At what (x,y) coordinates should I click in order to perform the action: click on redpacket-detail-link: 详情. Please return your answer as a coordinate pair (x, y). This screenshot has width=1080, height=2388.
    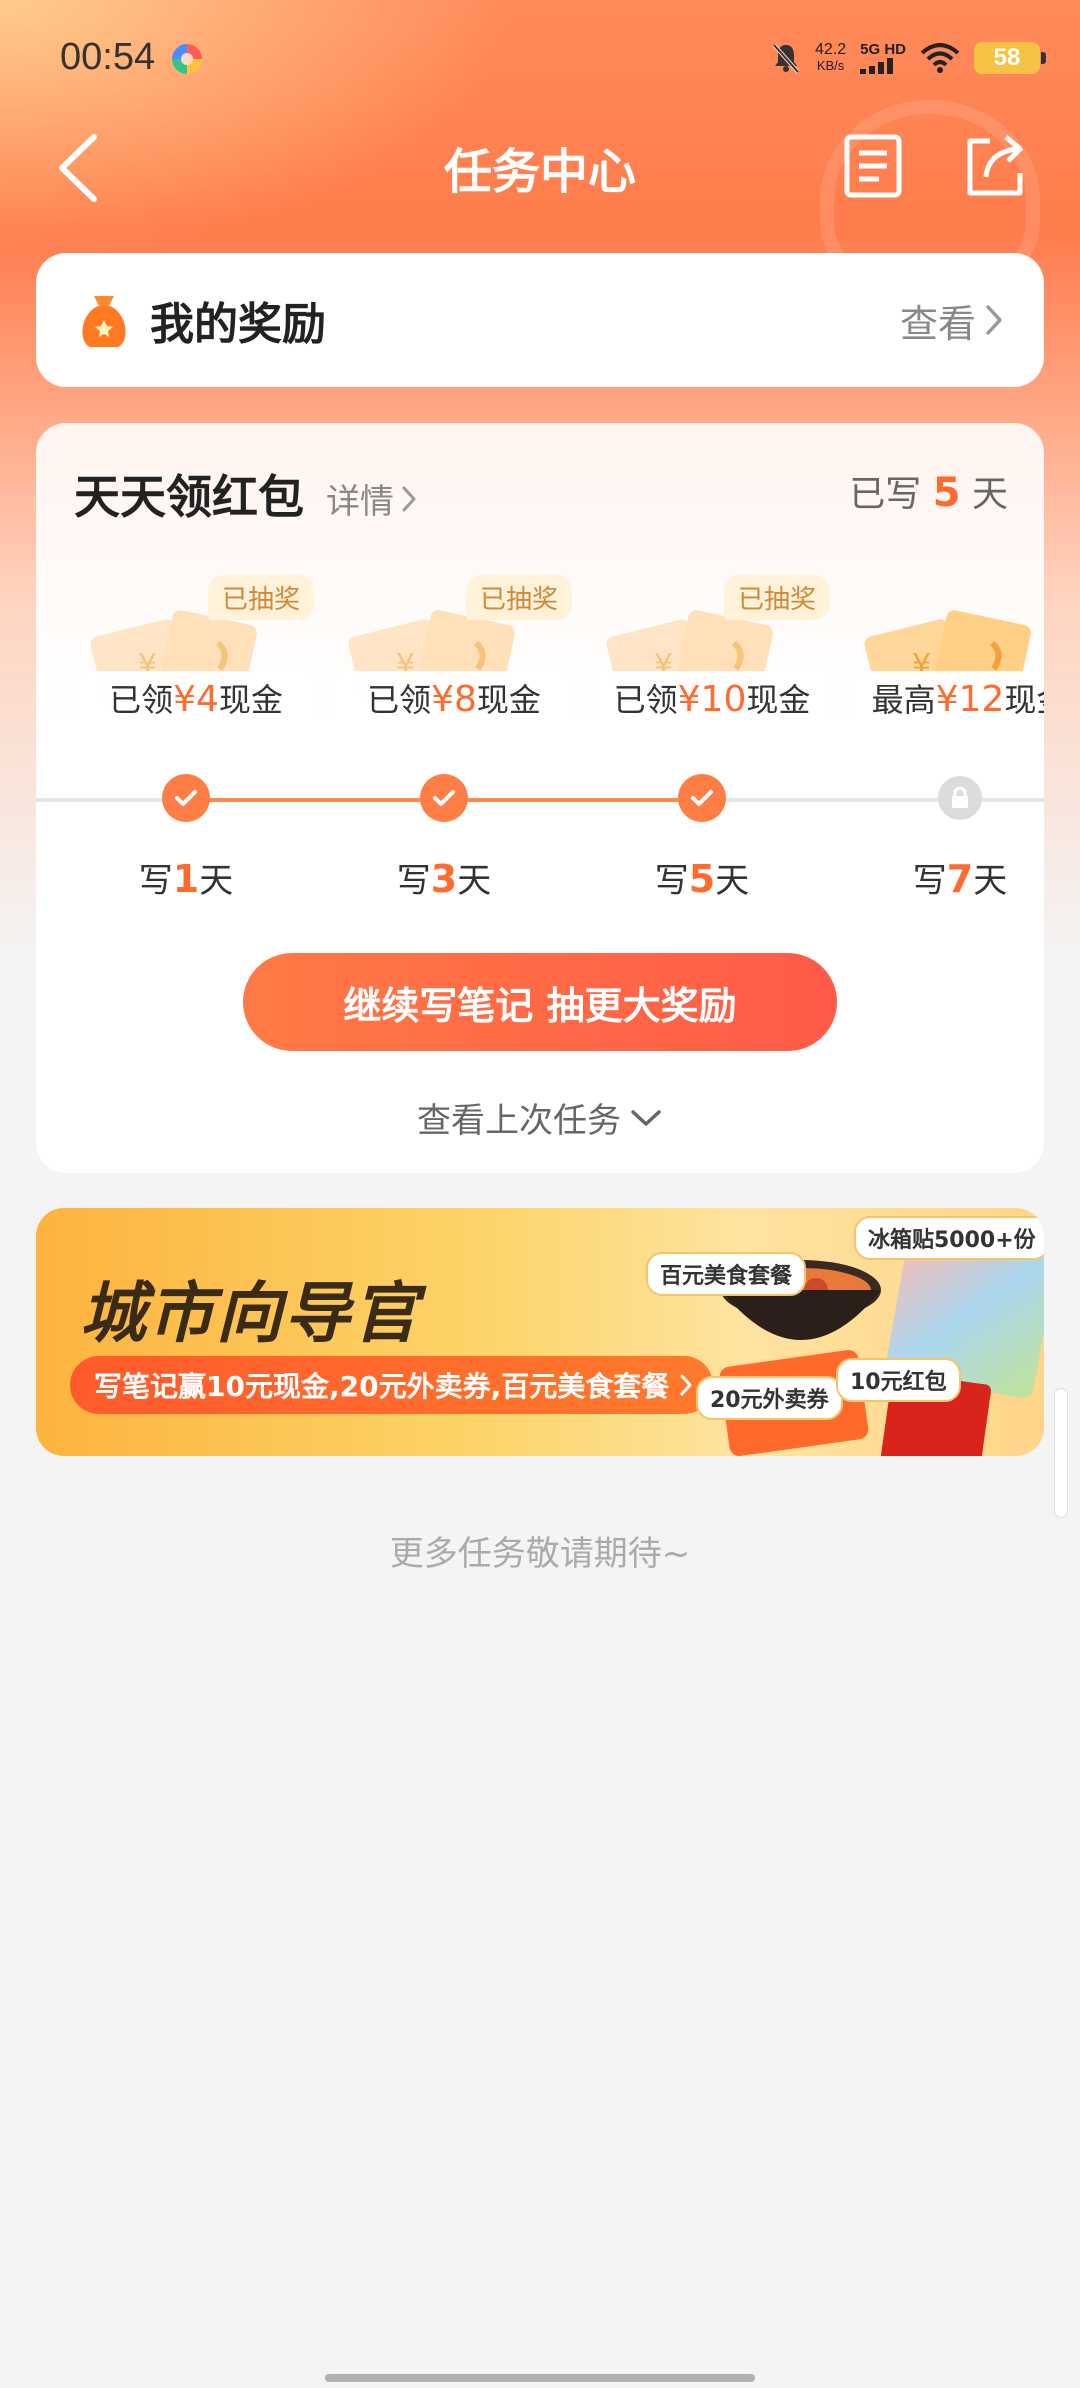
    Looking at the image, I should click on (372, 498).